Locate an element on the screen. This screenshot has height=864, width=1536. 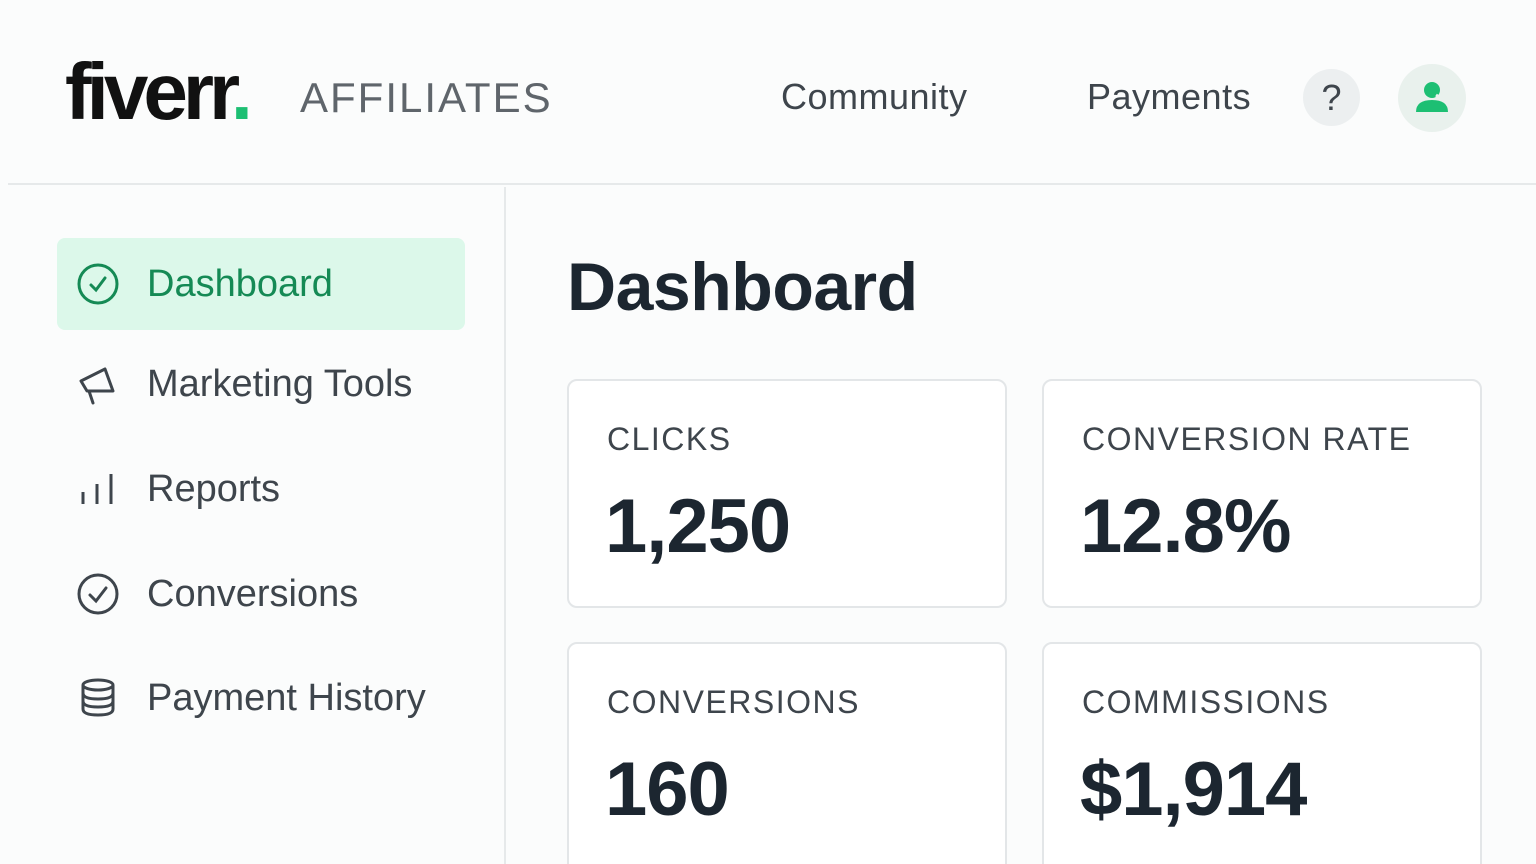
sidebar-item-label: Dashboard is located at coordinates (240, 283).